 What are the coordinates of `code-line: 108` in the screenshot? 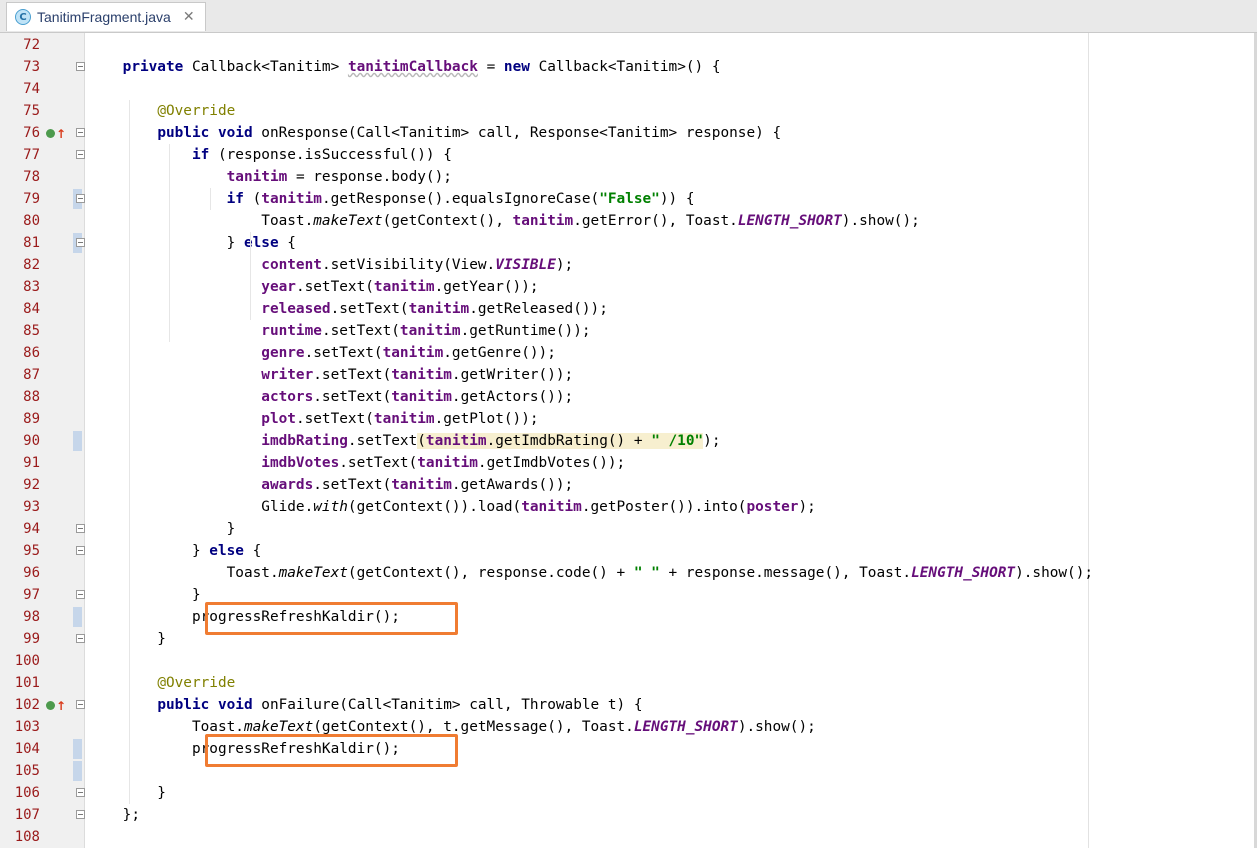 It's located at (628, 837).